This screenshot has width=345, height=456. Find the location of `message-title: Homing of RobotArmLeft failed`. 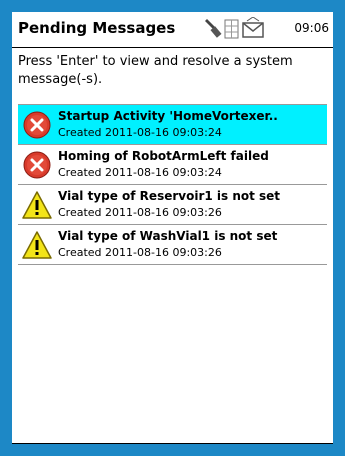

message-title: Homing of RobotArmLeft failed is located at coordinates (163, 156).